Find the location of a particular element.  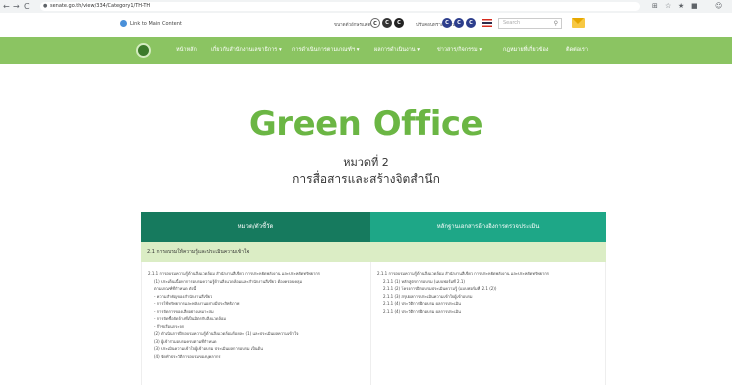

language-flag-icon is located at coordinates (487, 23).